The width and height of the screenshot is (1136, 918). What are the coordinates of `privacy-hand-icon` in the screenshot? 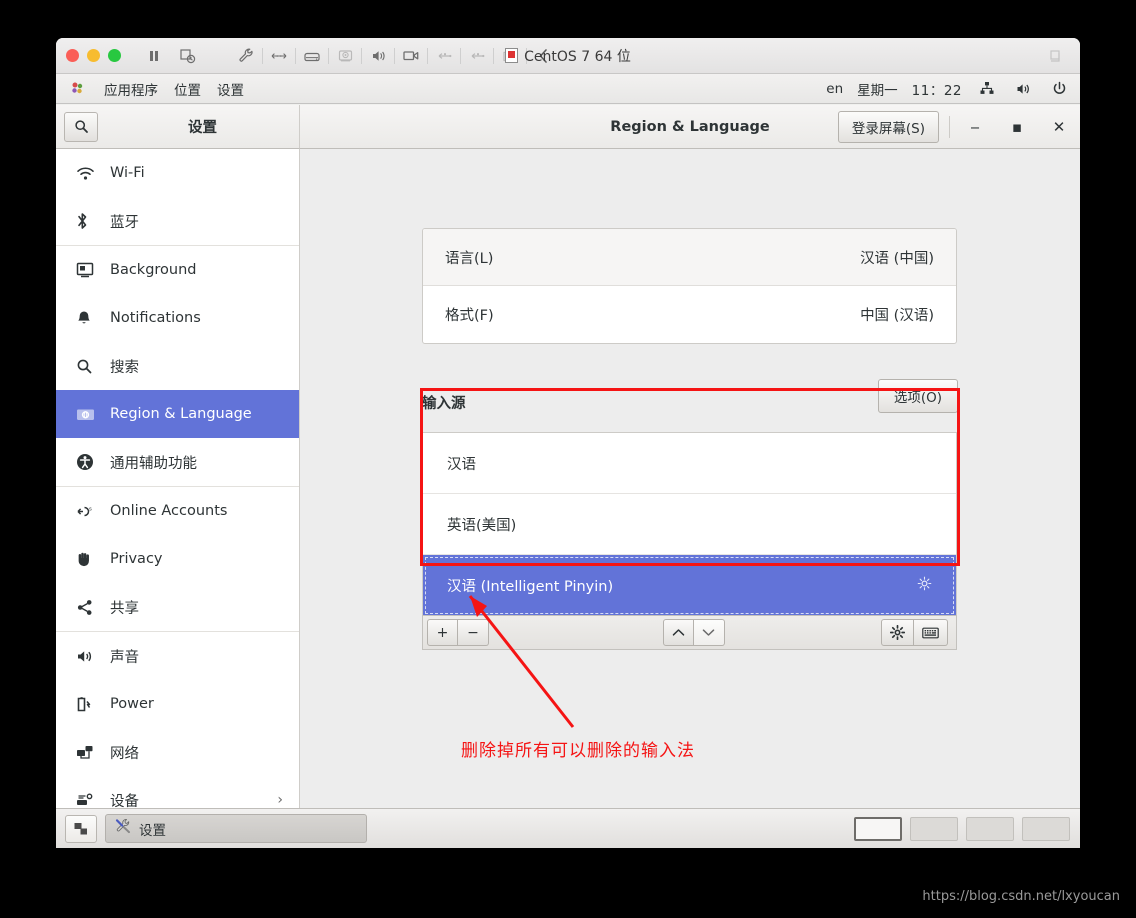 It's located at (87, 559).